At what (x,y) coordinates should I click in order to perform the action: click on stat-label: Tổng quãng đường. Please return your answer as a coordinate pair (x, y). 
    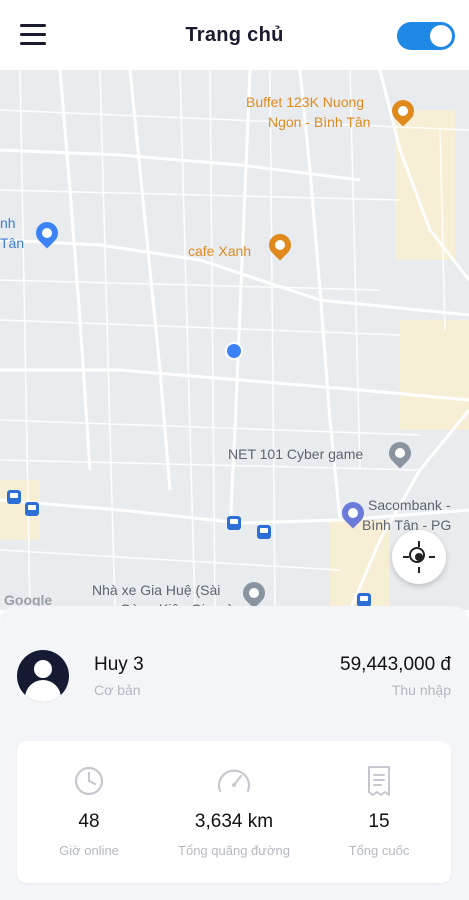
    Looking at the image, I should click on (234, 850).